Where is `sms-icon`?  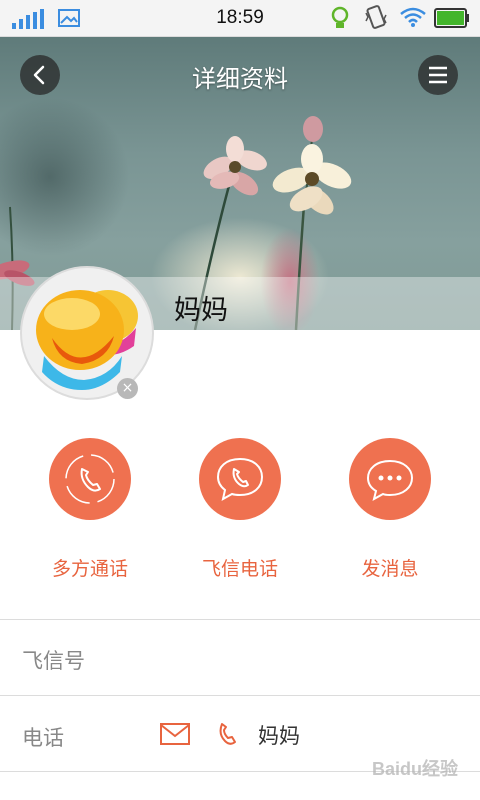
sms-icon is located at coordinates (175, 734).